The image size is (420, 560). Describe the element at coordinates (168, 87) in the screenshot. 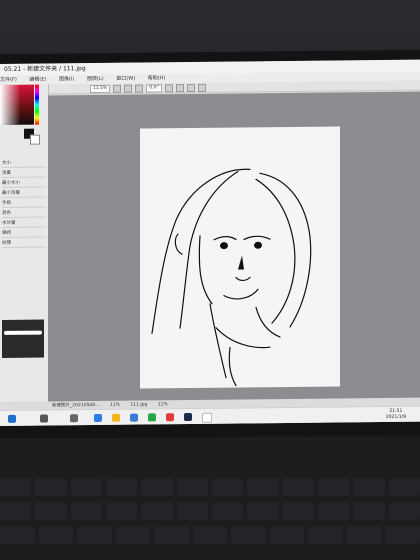

I see `rotate-left-button` at that location.